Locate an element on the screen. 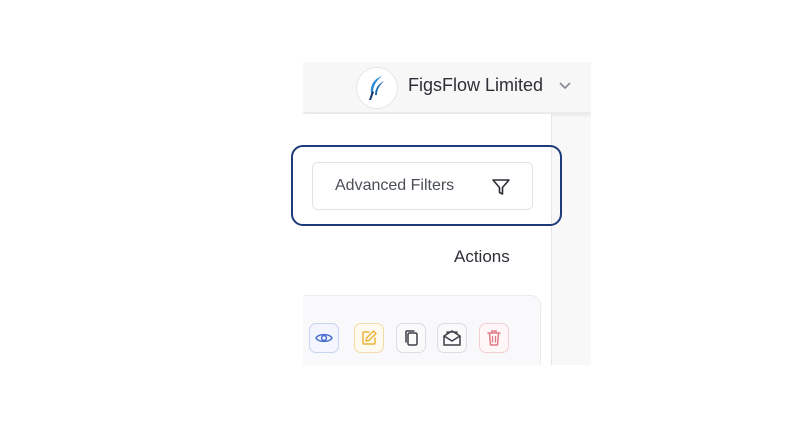  copy-icon is located at coordinates (411, 338).